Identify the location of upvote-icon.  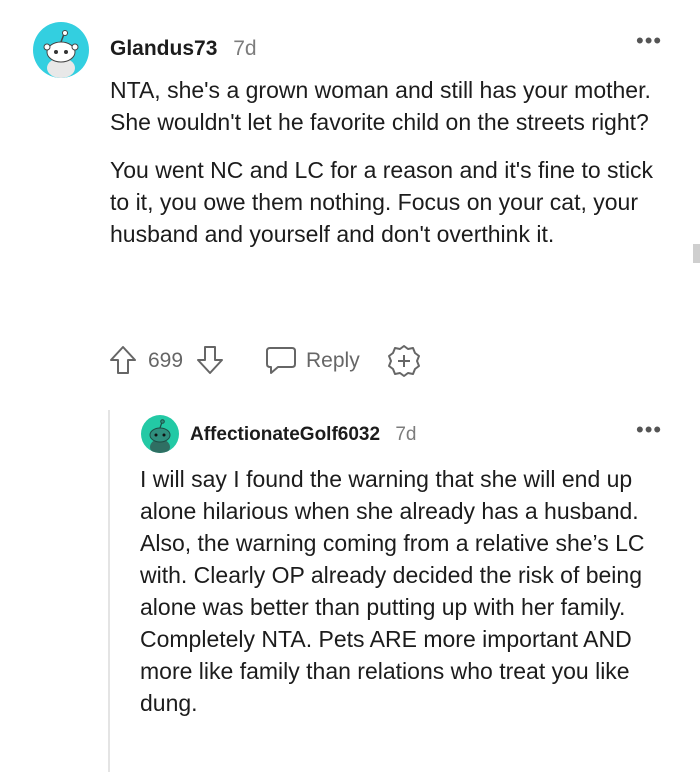
(123, 360).